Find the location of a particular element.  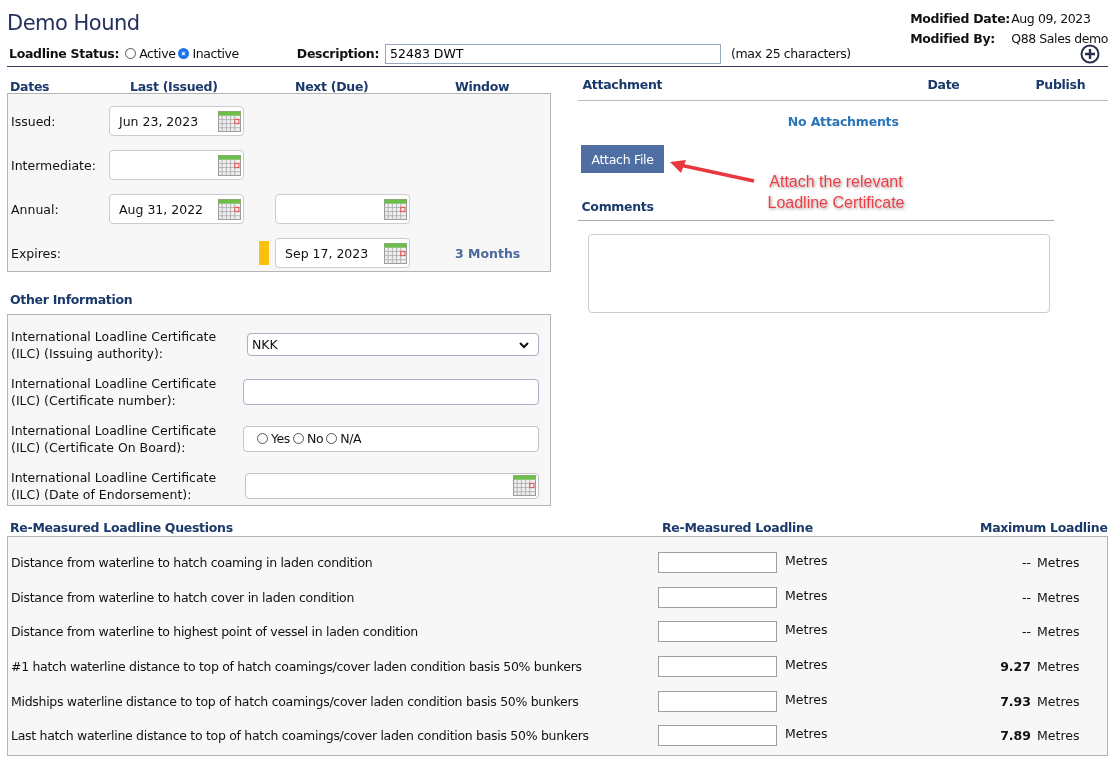

radio-label: Yes is located at coordinates (280, 438).